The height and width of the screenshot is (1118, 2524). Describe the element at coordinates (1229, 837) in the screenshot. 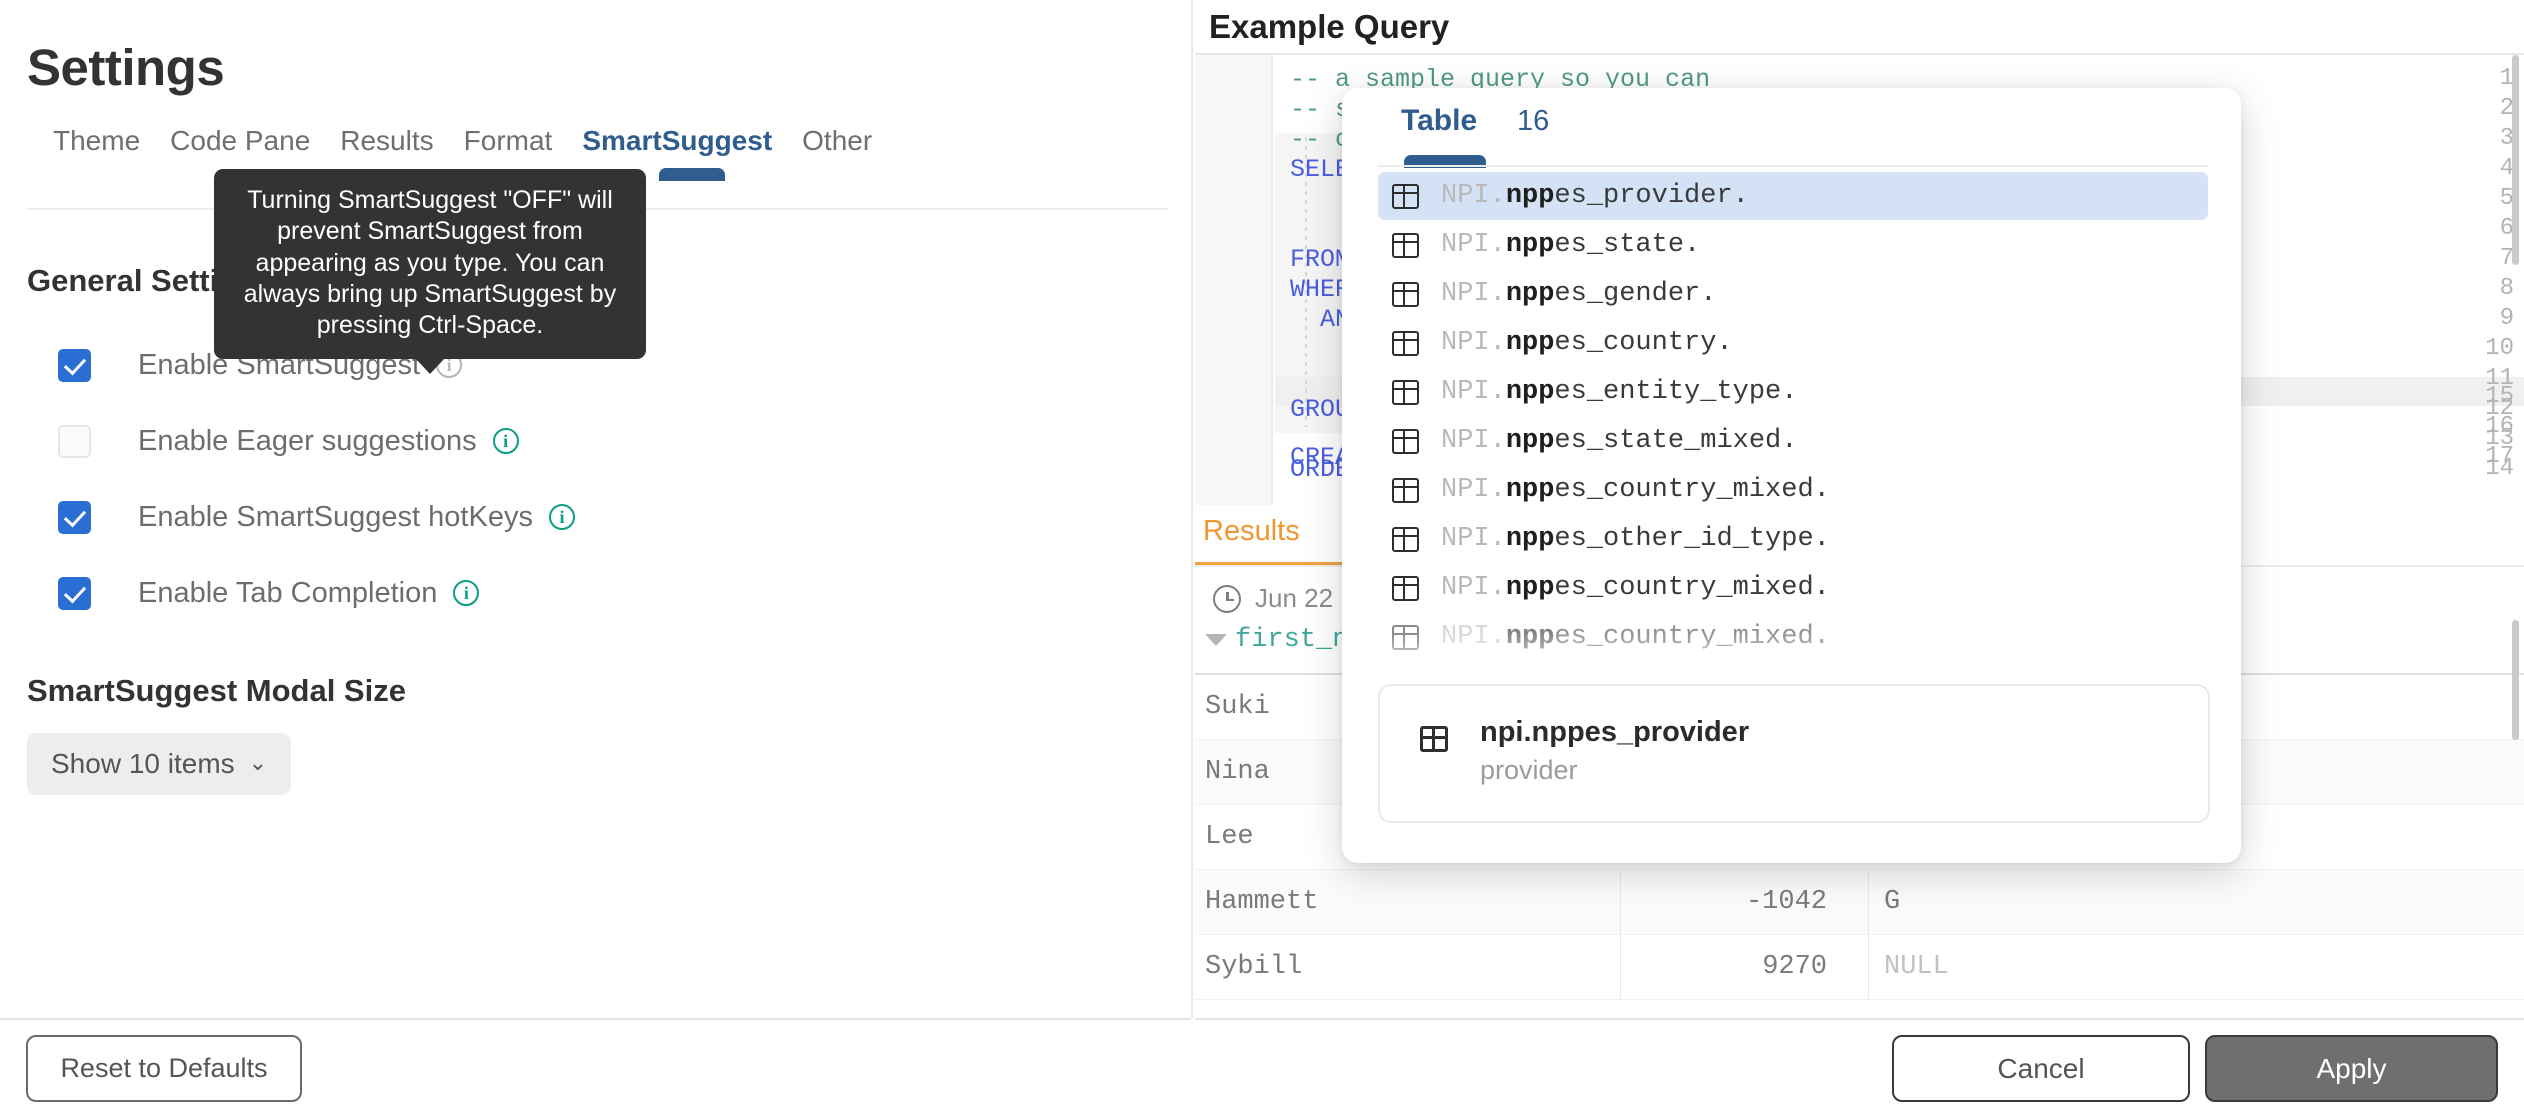

I see `cell-name: Lee` at that location.